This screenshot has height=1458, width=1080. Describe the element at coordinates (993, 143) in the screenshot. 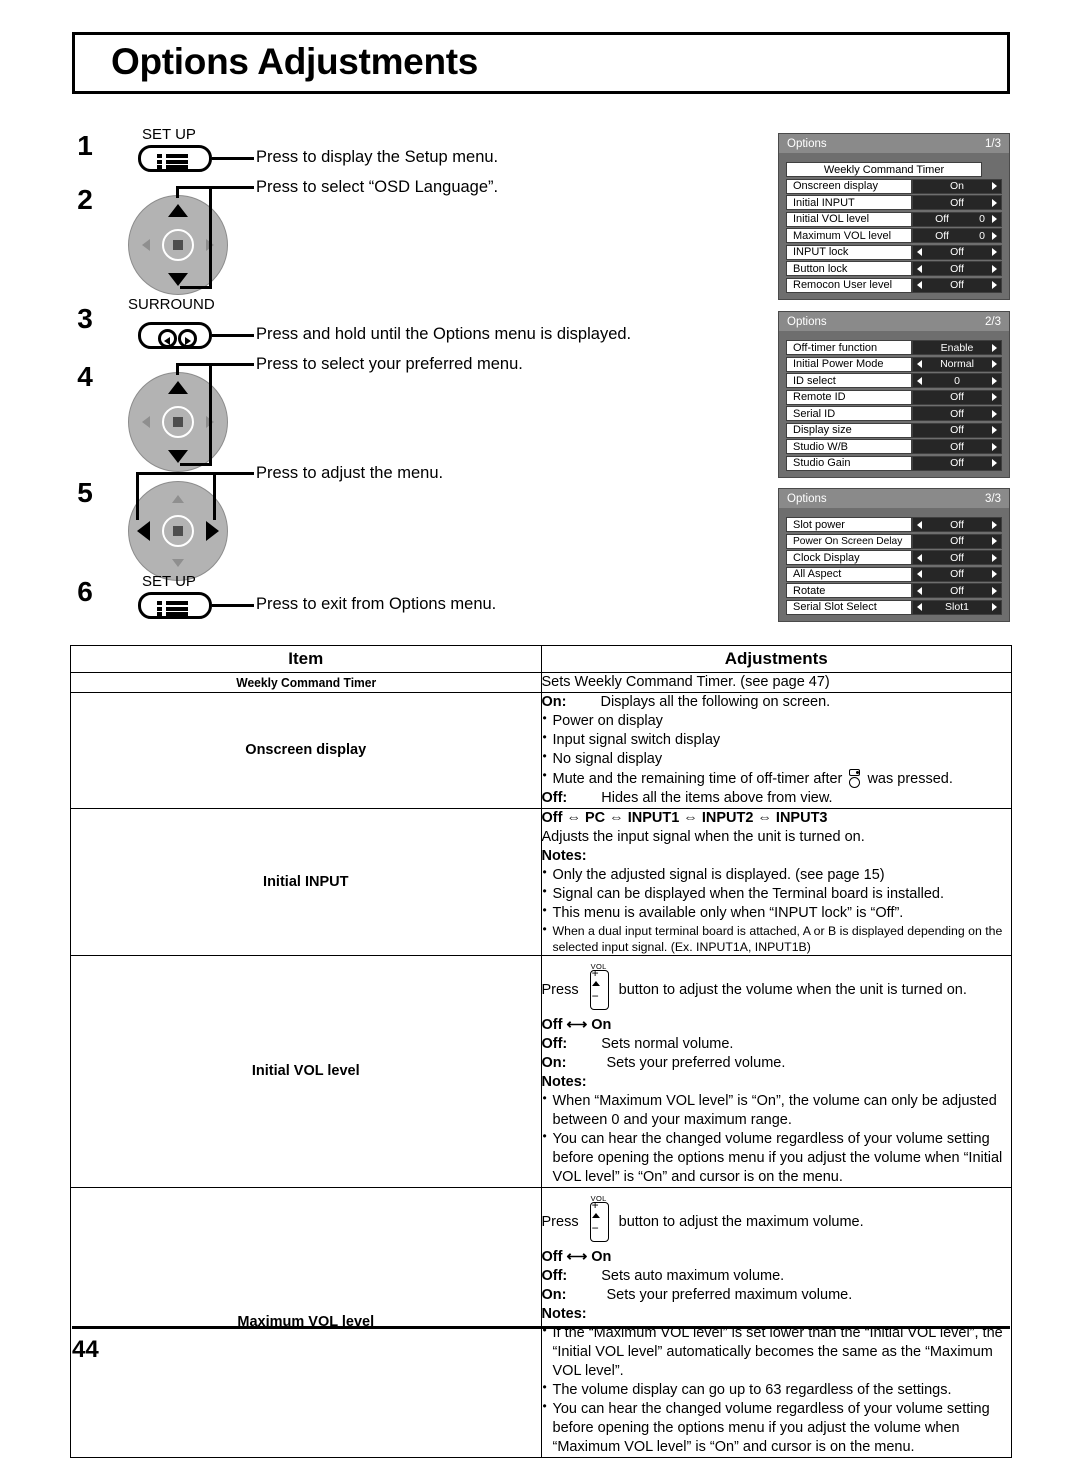

I see `osd-panel-1-page: 1/3` at that location.